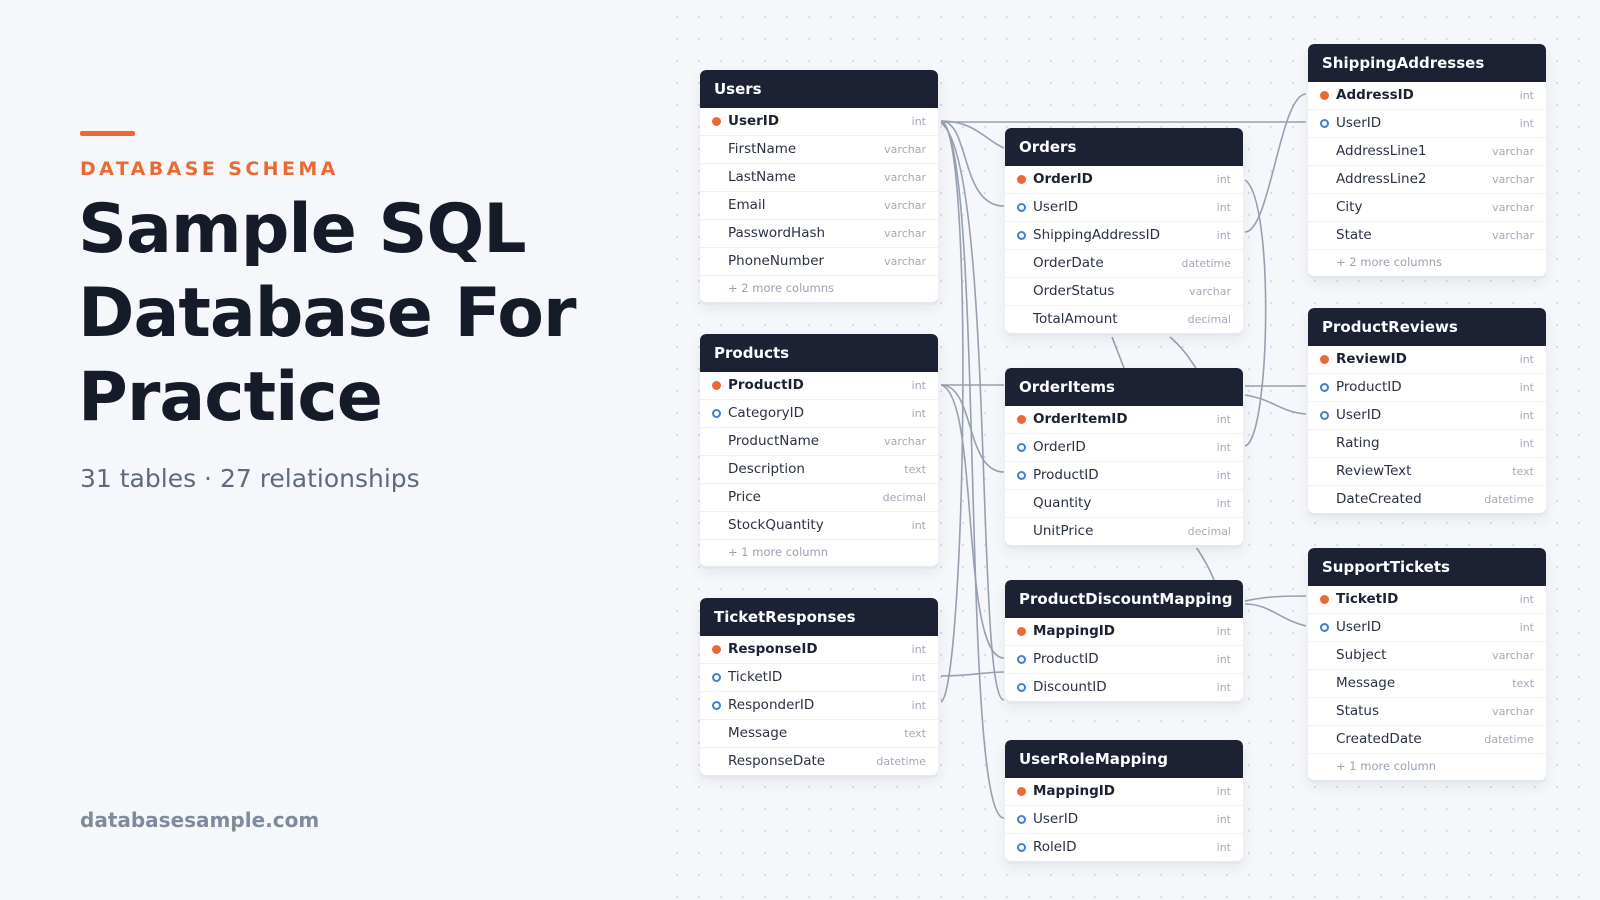  Describe the element at coordinates (776, 525) in the screenshot. I see `column-name: StockQuantity` at that location.